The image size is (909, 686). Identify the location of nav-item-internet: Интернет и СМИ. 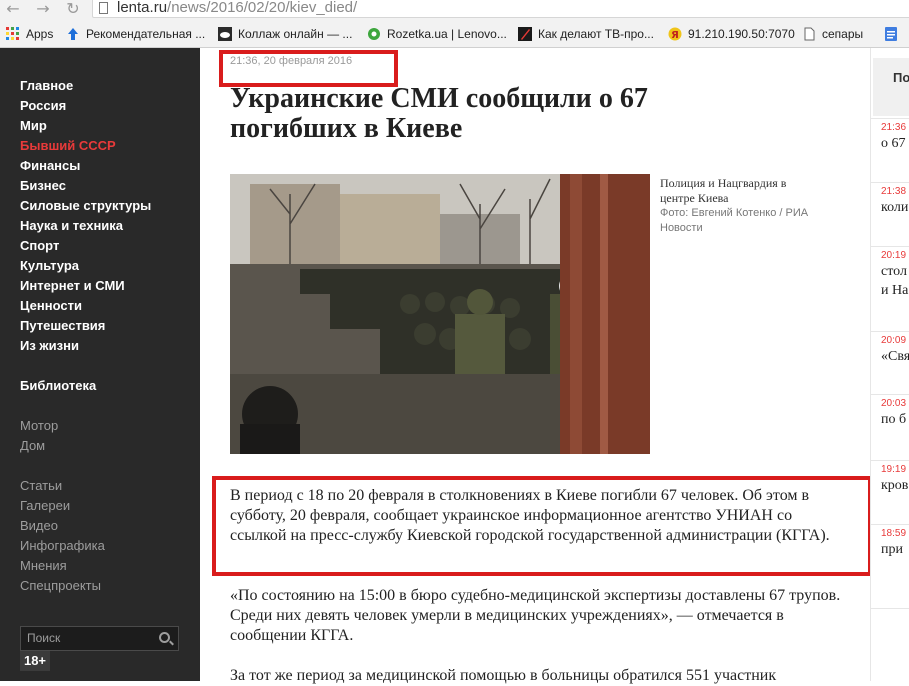
(72, 285).